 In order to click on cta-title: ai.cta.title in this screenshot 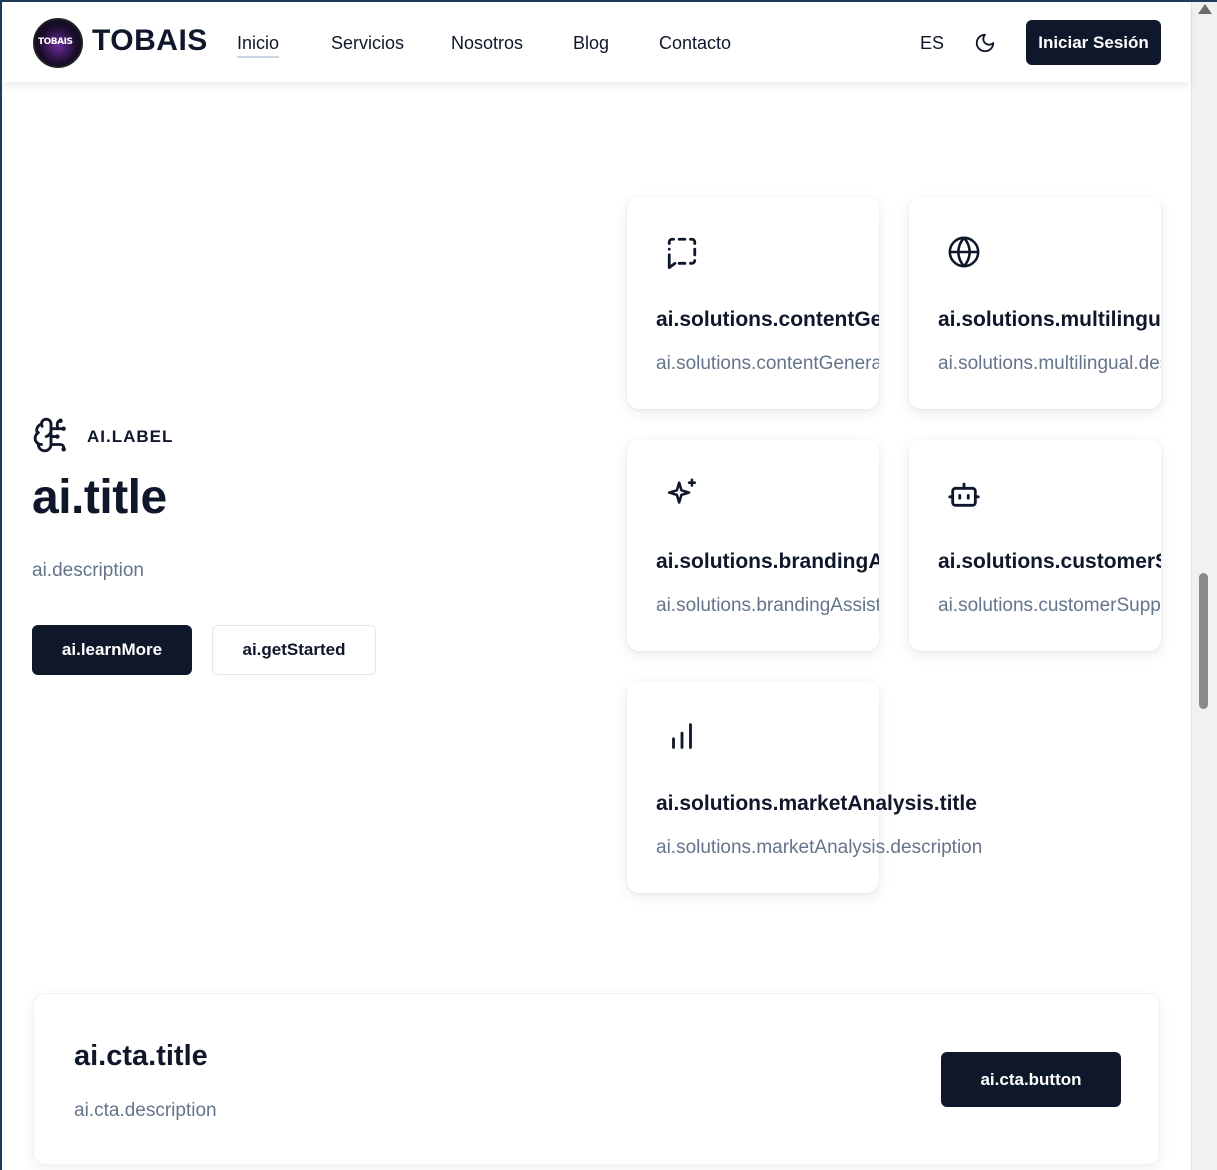, I will do `click(141, 1056)`.